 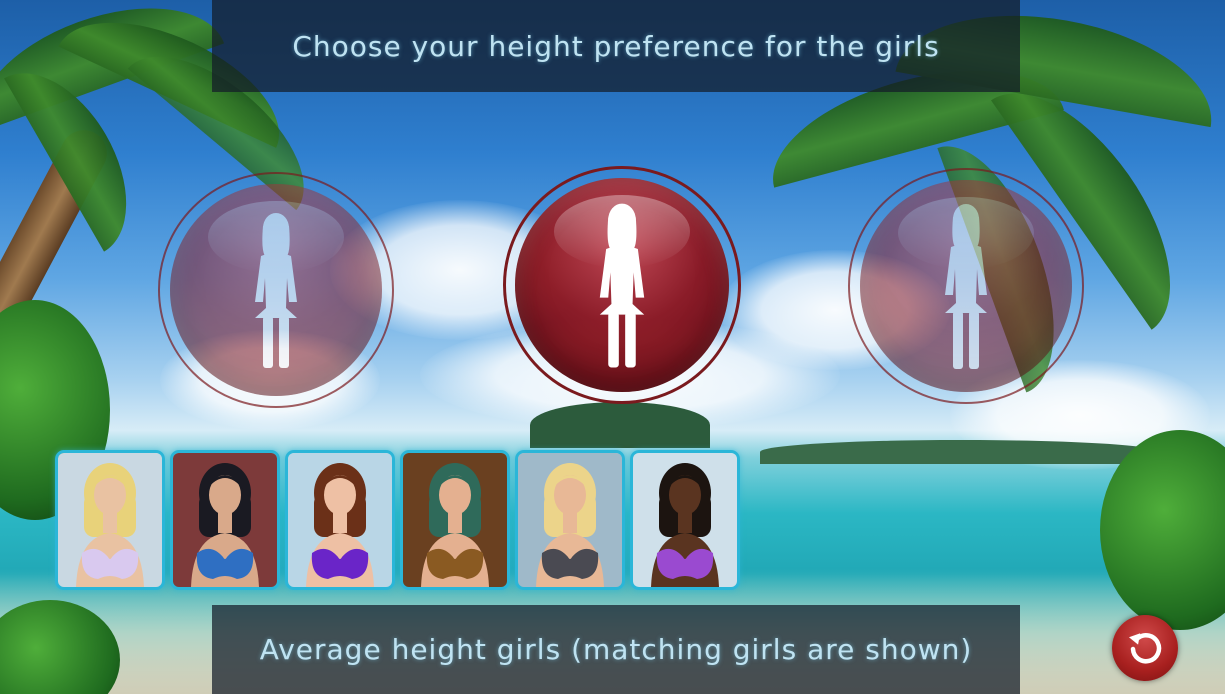 What do you see at coordinates (397, 520) in the screenshot?
I see `matching-girls-thumbnails` at bounding box center [397, 520].